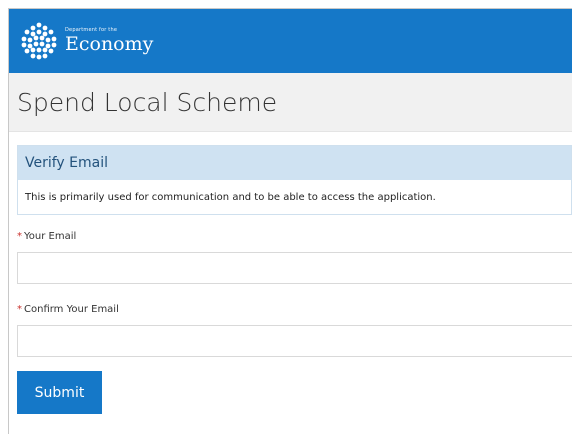 The image size is (572, 434). What do you see at coordinates (294, 268) in the screenshot?
I see `email-field` at bounding box center [294, 268].